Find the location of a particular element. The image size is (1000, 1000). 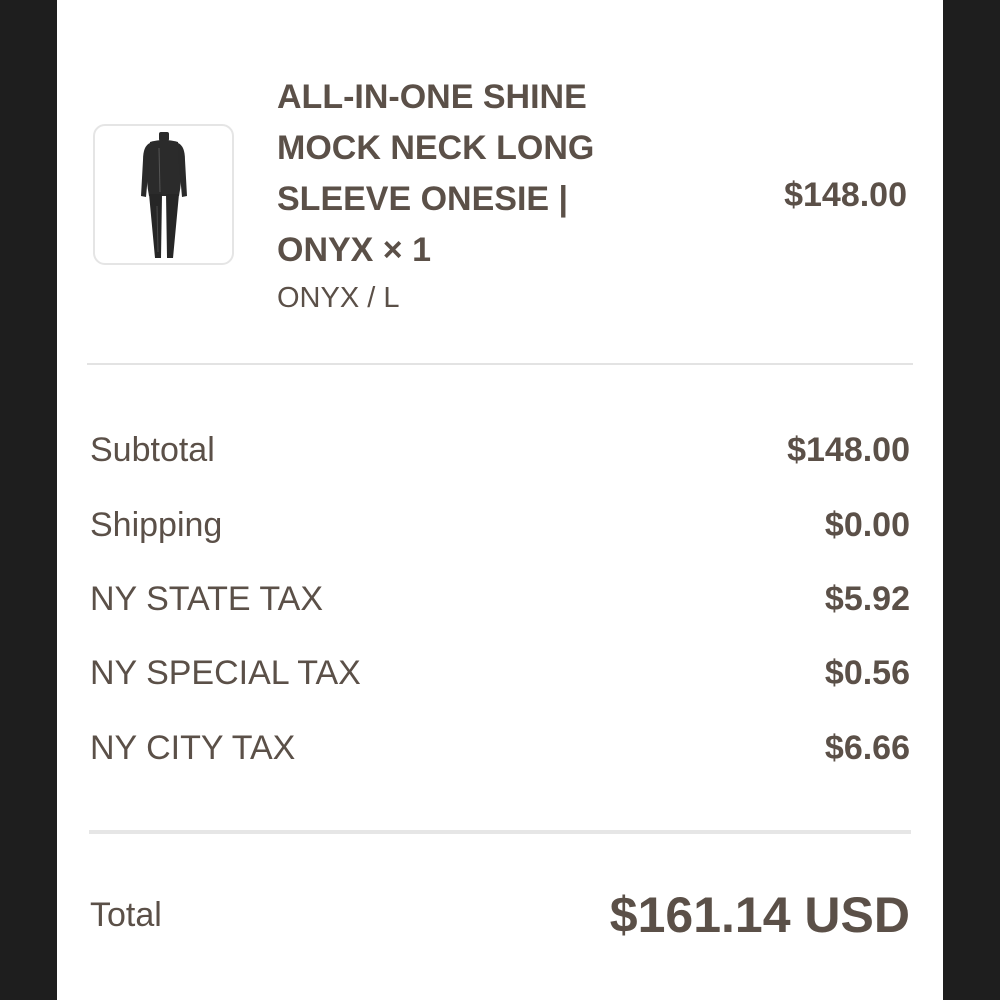

total-row: Total $161.14 USD is located at coordinates (500, 915).